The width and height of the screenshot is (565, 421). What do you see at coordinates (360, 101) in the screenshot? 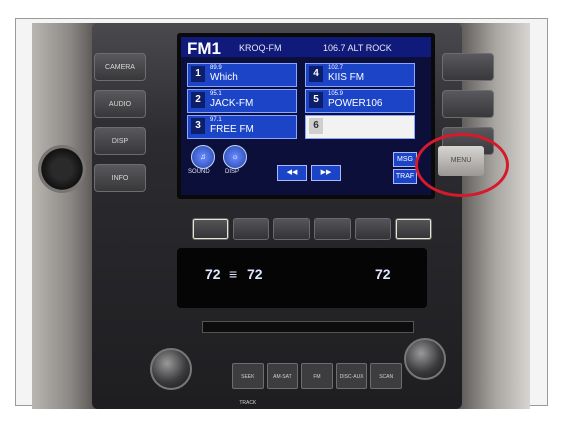
I see `preset-5-button: 5 105.9 POWER106` at bounding box center [360, 101].